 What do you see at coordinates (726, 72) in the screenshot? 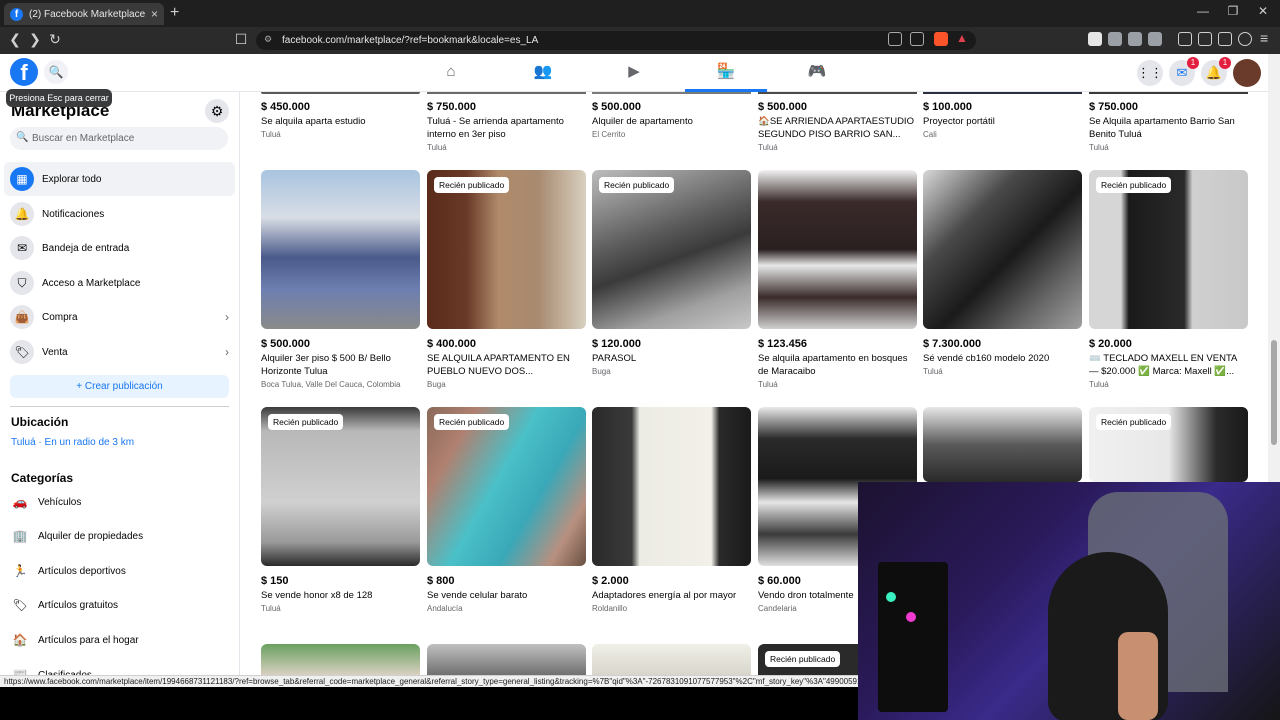
I see `marketplace-icon: 🏪` at bounding box center [726, 72].